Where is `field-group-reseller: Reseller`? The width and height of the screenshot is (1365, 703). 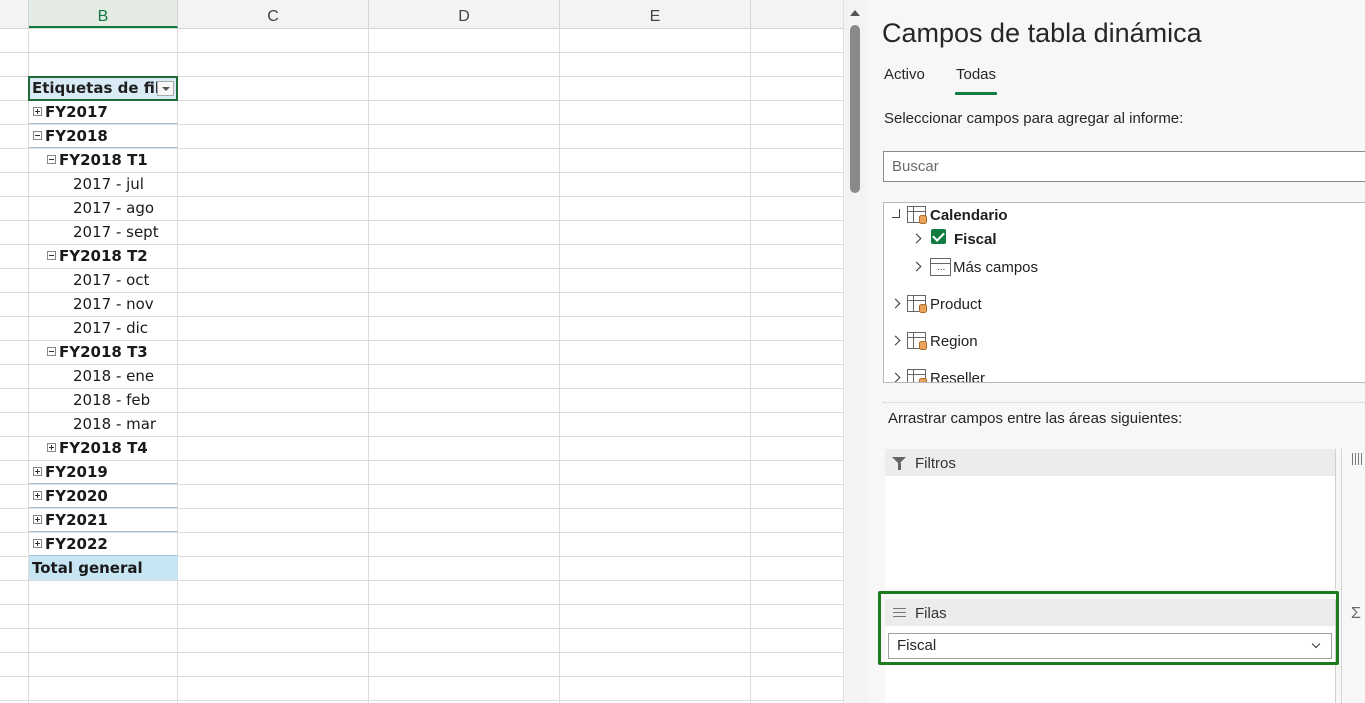
field-group-reseller: Reseller is located at coordinates (1124, 373).